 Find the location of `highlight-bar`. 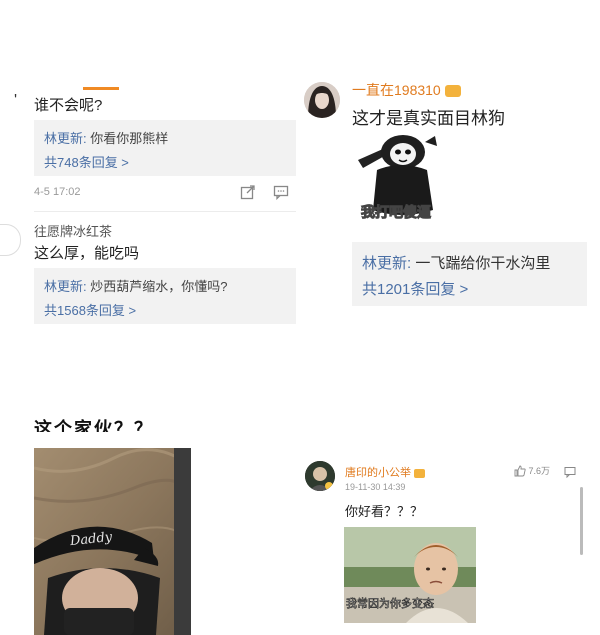

highlight-bar is located at coordinates (101, 88).